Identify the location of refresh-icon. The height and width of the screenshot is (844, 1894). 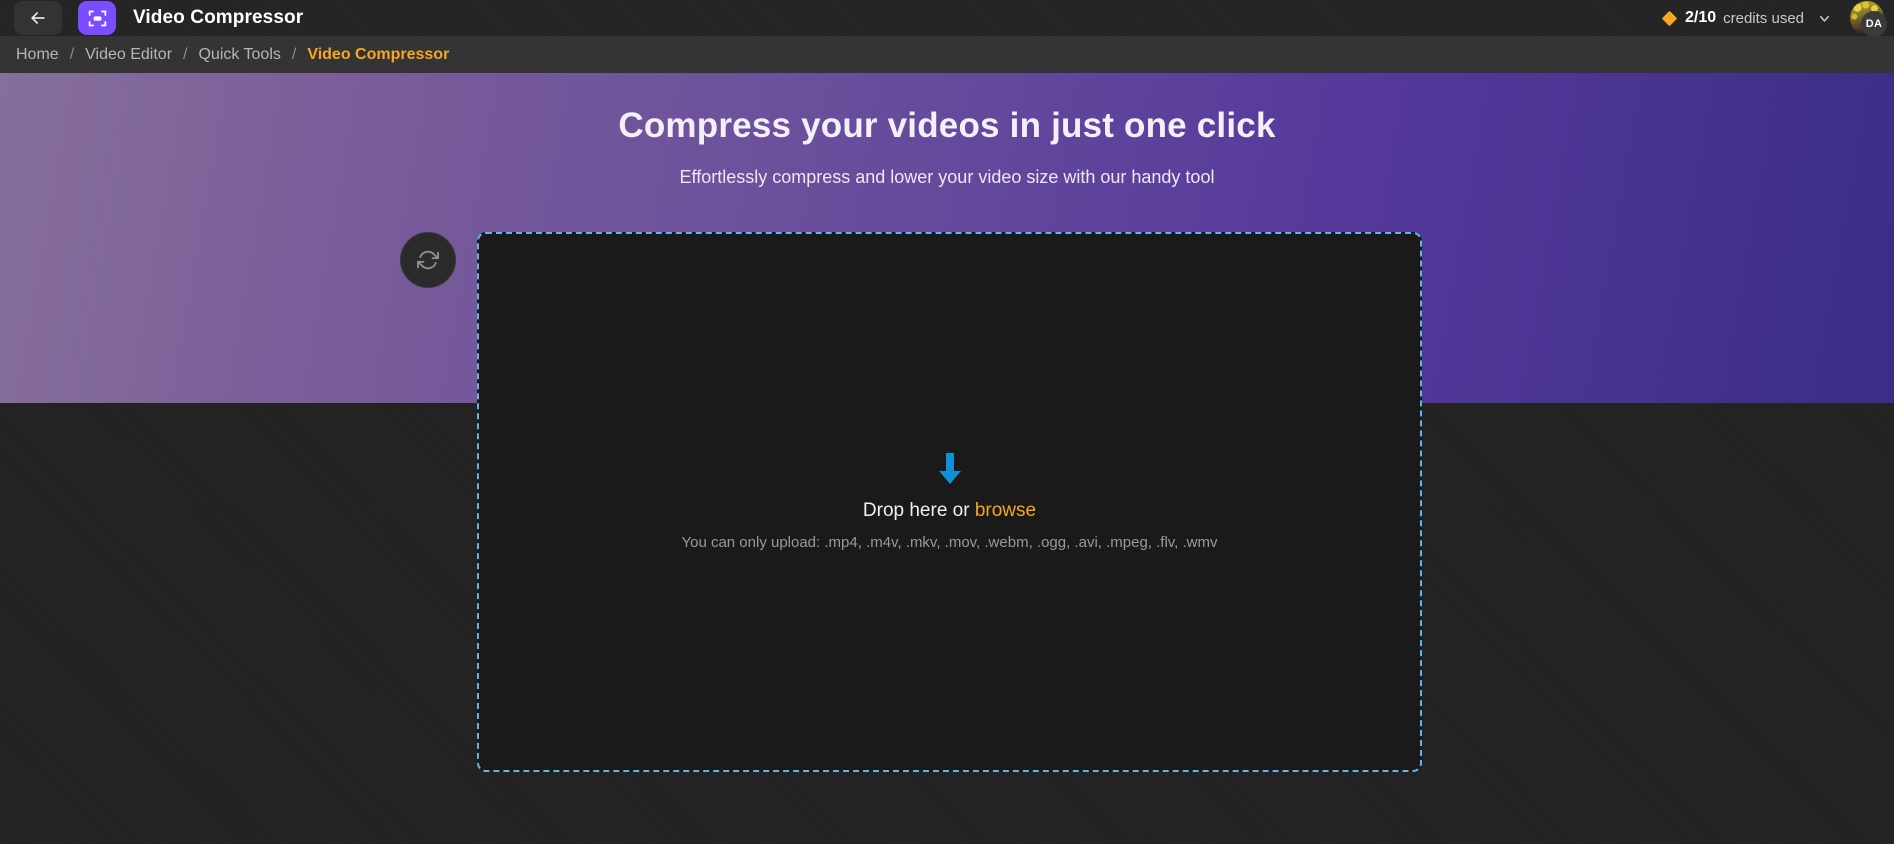
(428, 260).